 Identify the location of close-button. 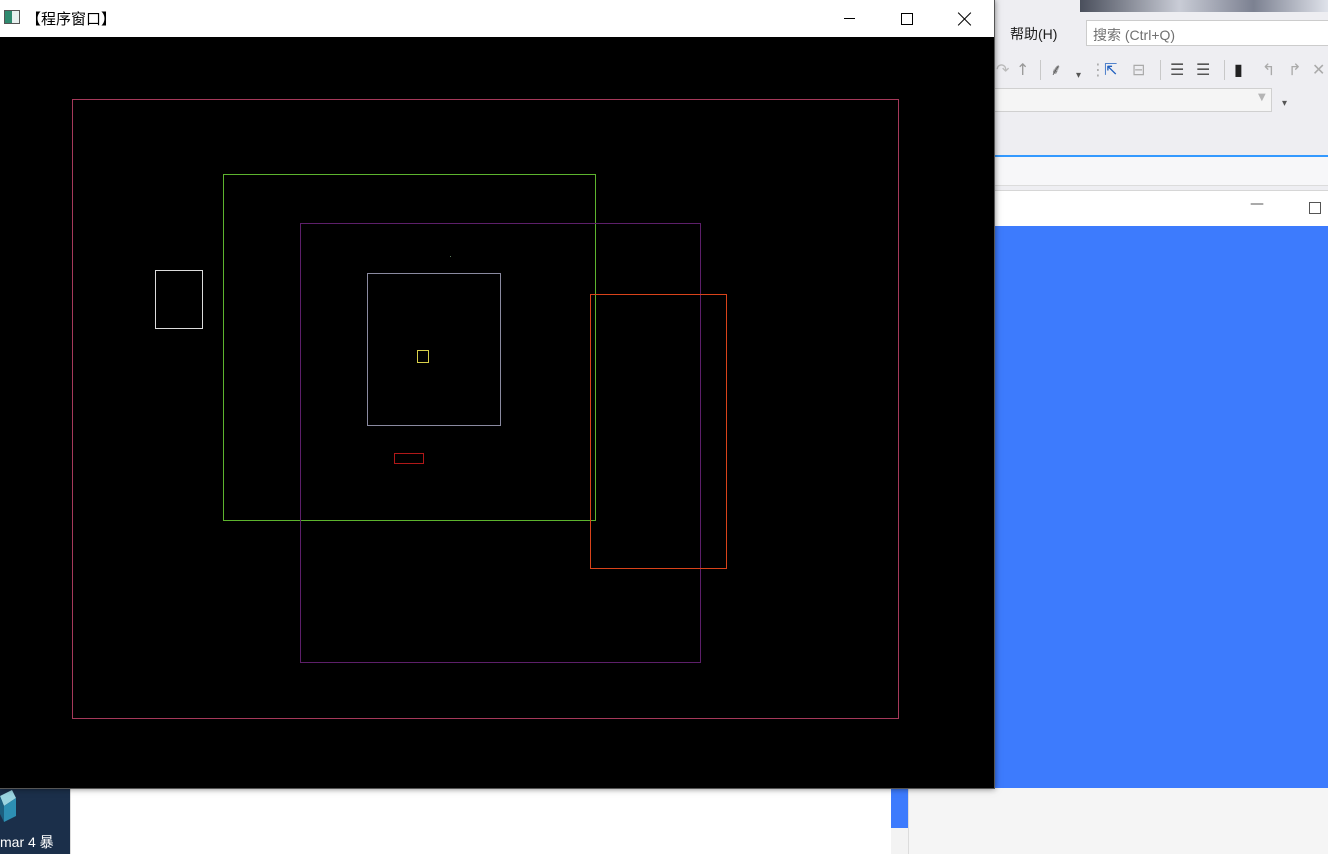
(965, 18).